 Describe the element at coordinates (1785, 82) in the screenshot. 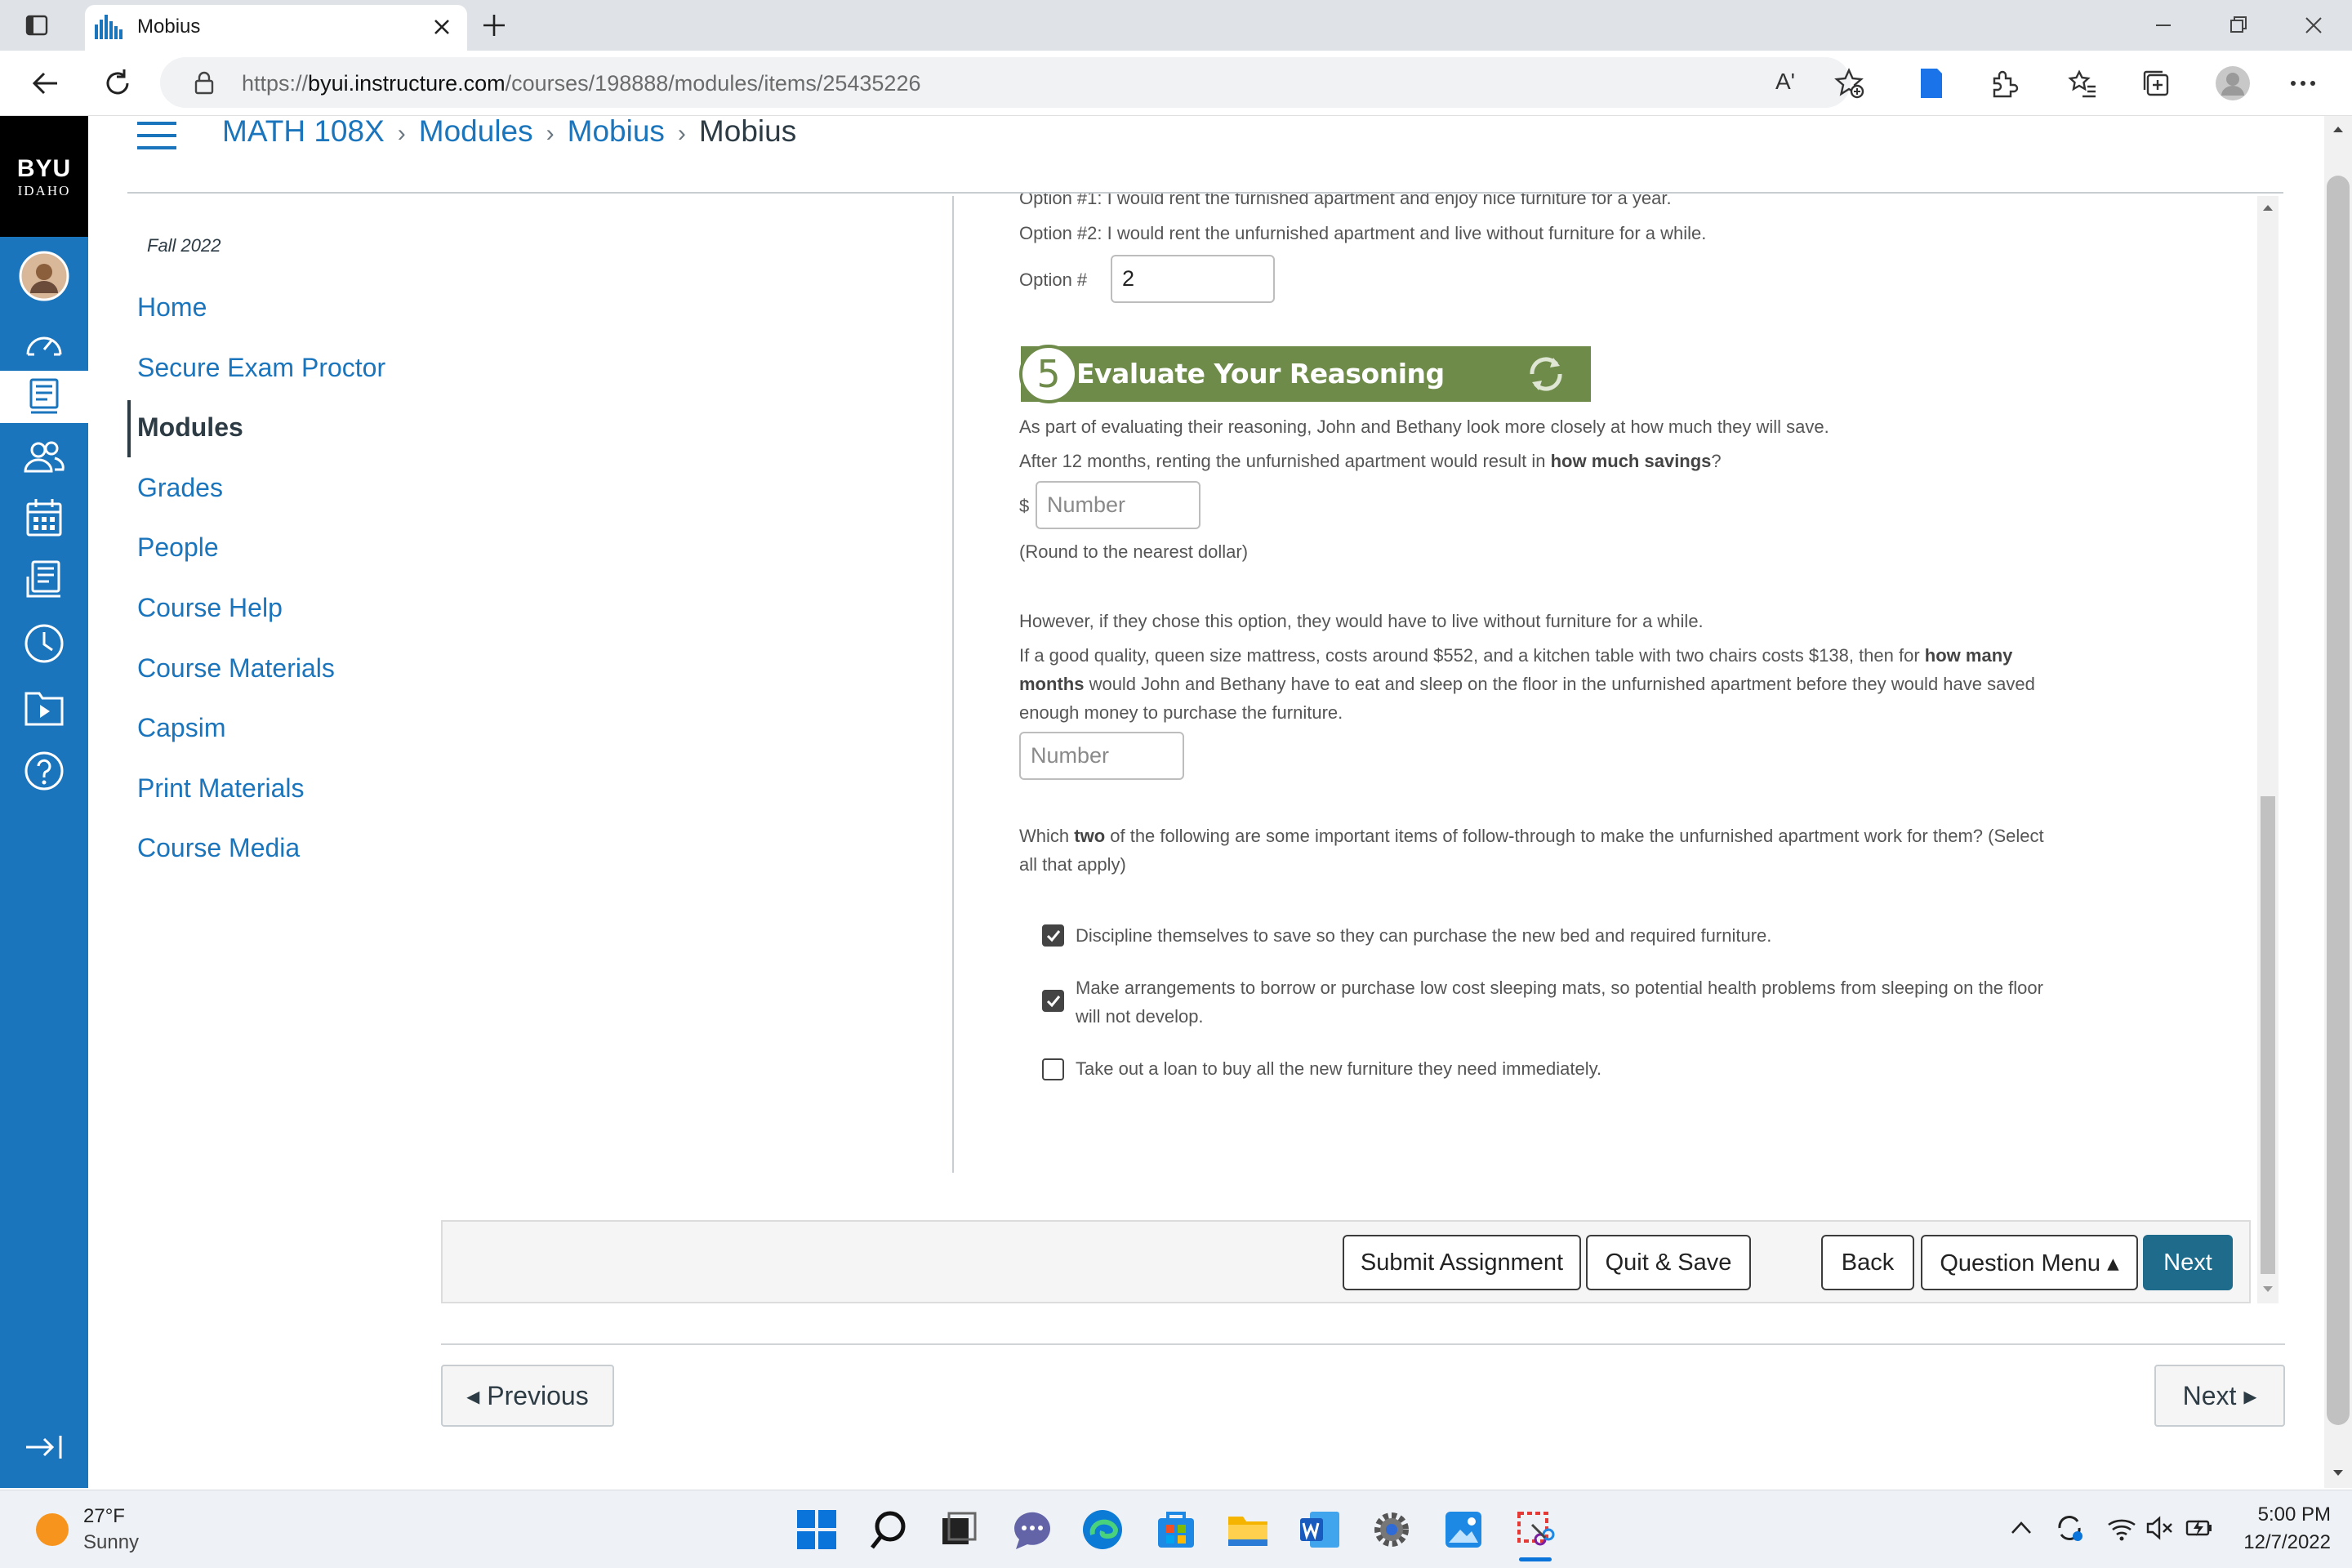

I see `read-aloud-icon: Aʹ` at that location.